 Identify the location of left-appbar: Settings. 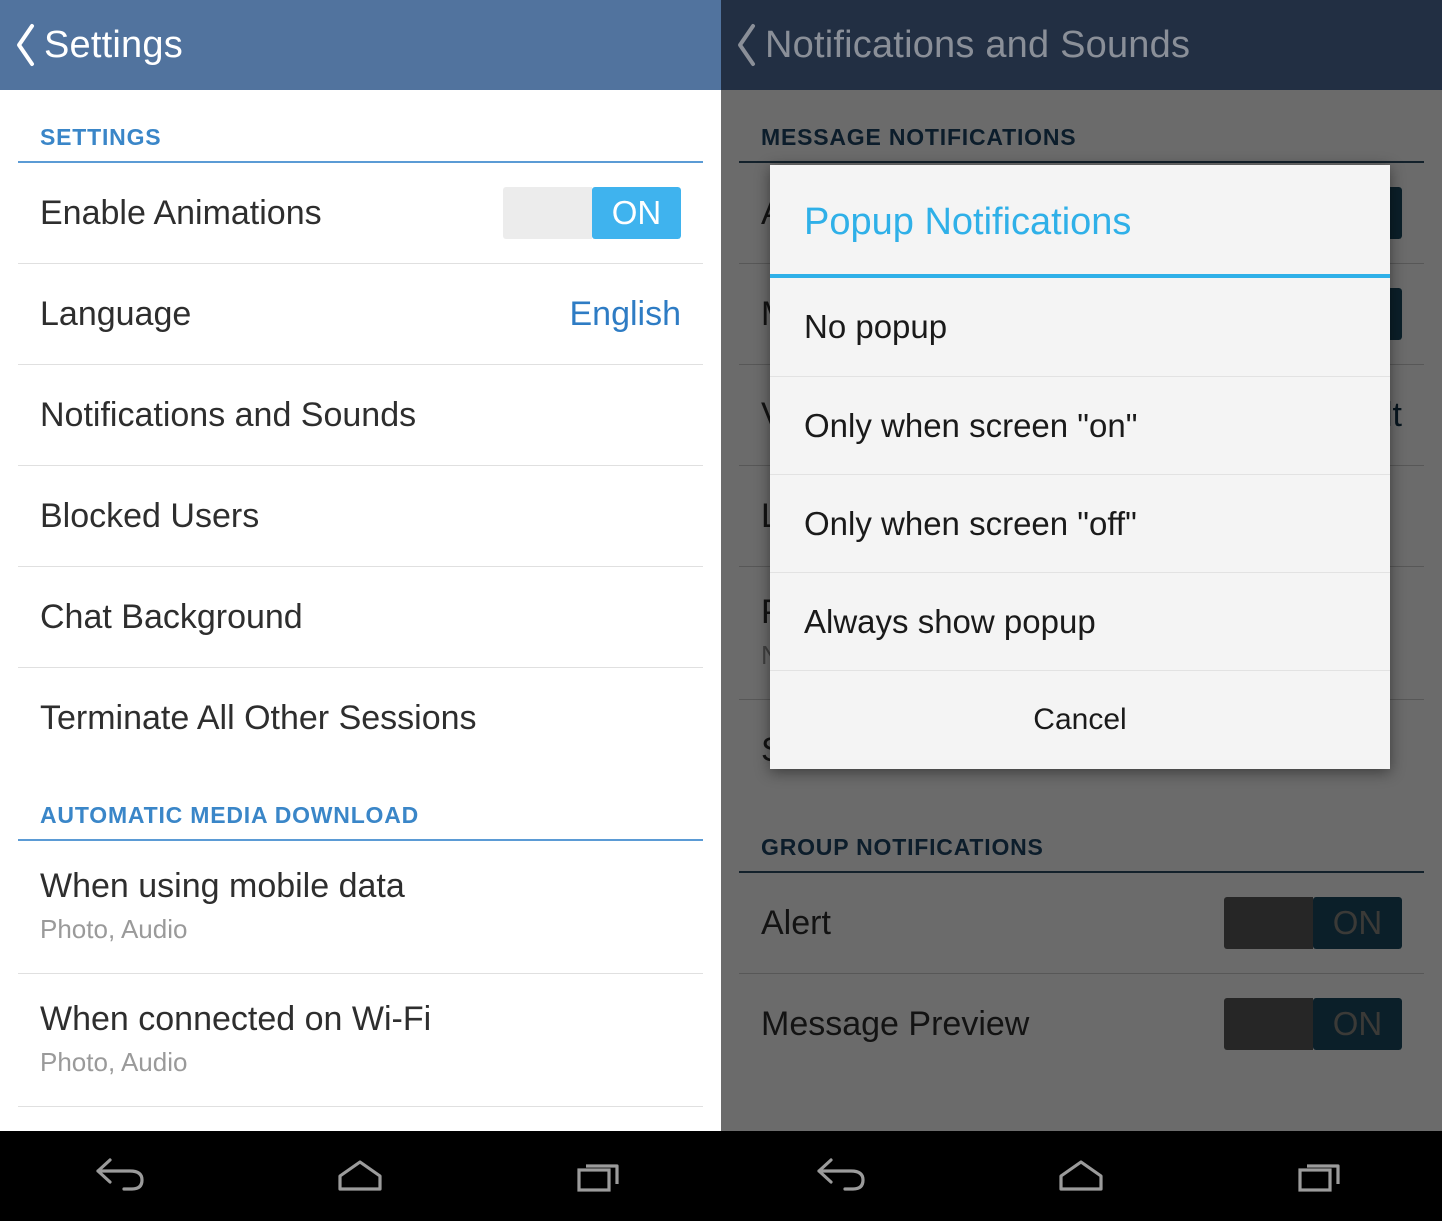
(360, 45).